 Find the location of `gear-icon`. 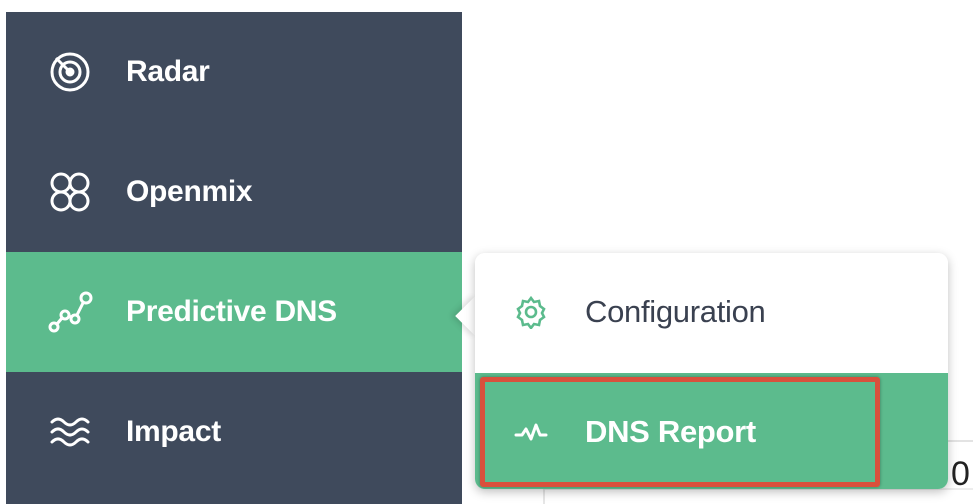

gear-icon is located at coordinates (531, 312).